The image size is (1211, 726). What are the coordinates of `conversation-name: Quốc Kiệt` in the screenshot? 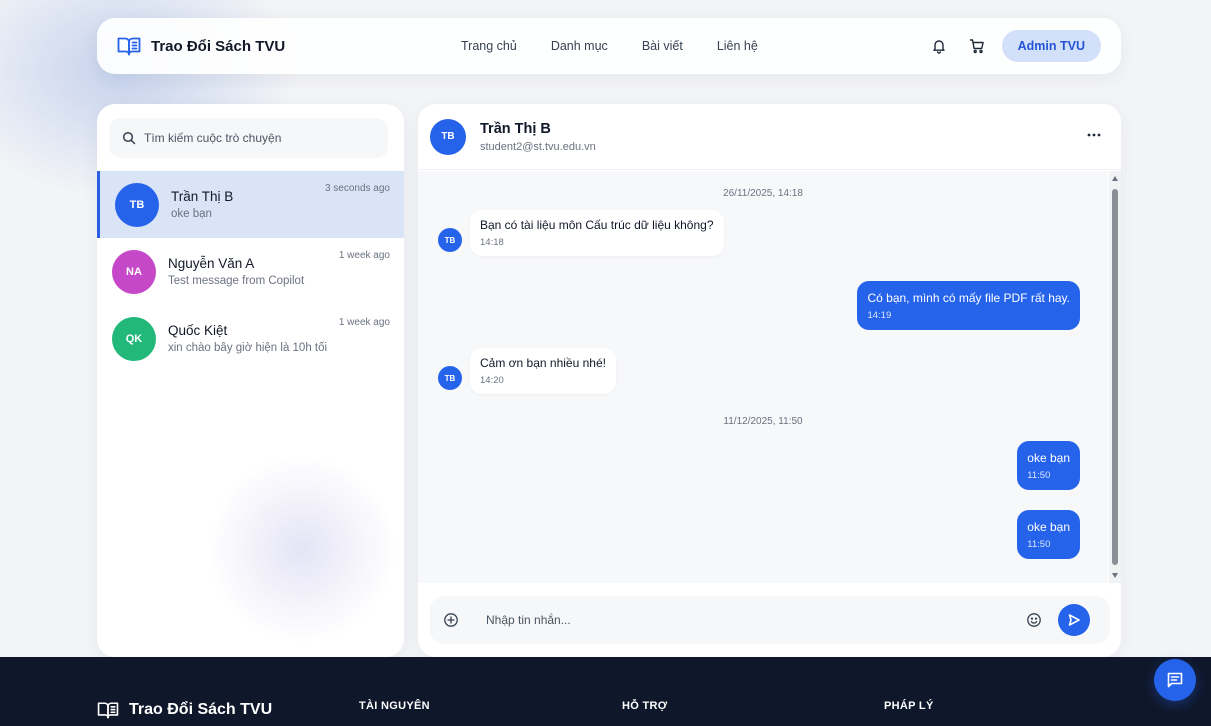 It's located at (198, 330).